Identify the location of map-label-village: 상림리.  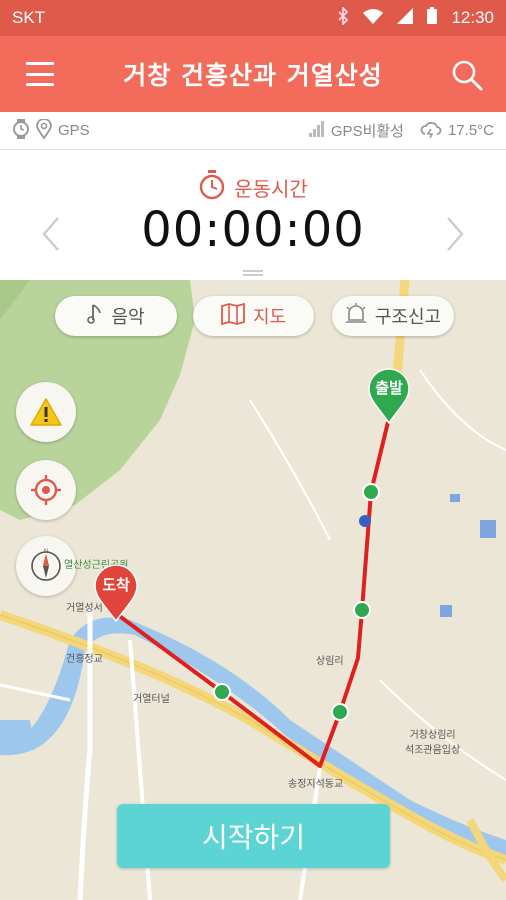
(330, 661).